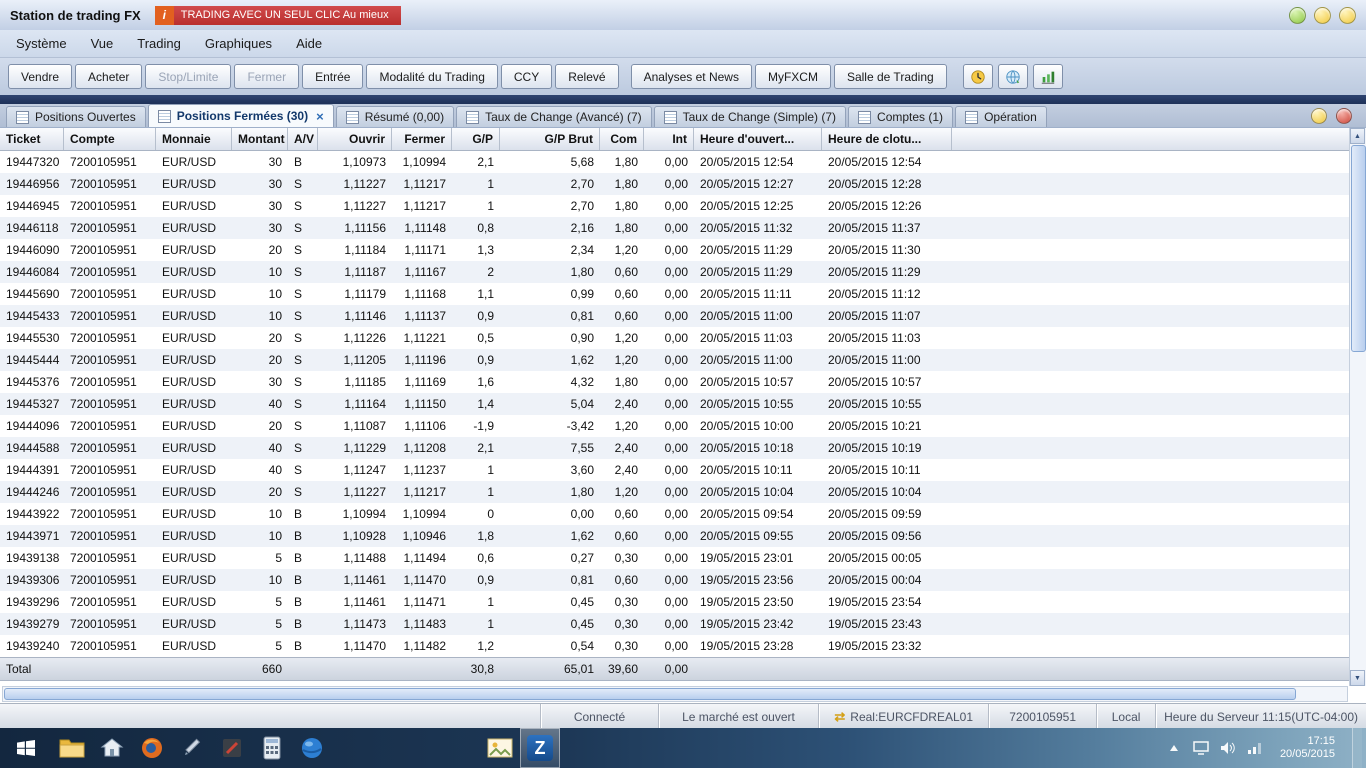  I want to click on scroll-up-icon: ▲, so click(1357, 136).